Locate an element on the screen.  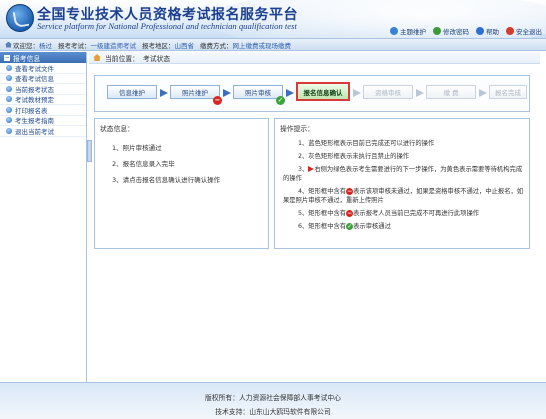
breadcrumb-label: 当前位置： is located at coordinates (122, 58).